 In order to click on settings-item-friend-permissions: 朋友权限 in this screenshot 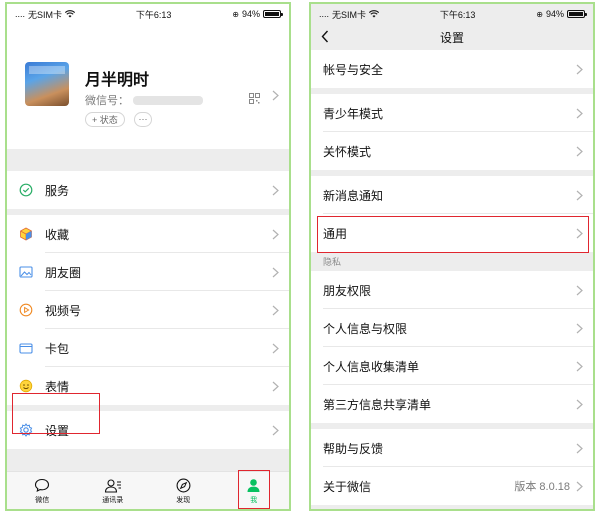, I will do `click(452, 290)`.